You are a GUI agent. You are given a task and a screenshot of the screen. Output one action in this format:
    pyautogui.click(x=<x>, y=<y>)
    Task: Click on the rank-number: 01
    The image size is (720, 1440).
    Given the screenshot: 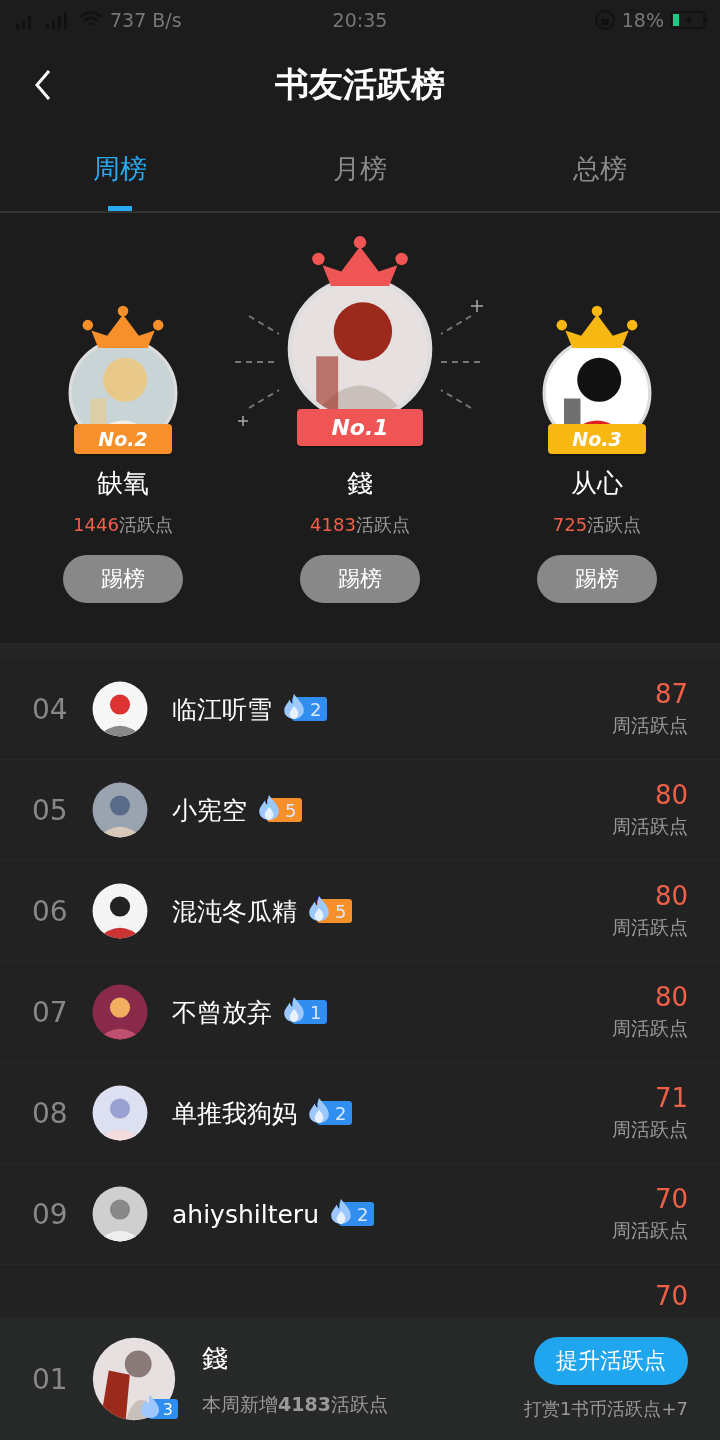 What is the action you would take?
    pyautogui.click(x=50, y=1379)
    